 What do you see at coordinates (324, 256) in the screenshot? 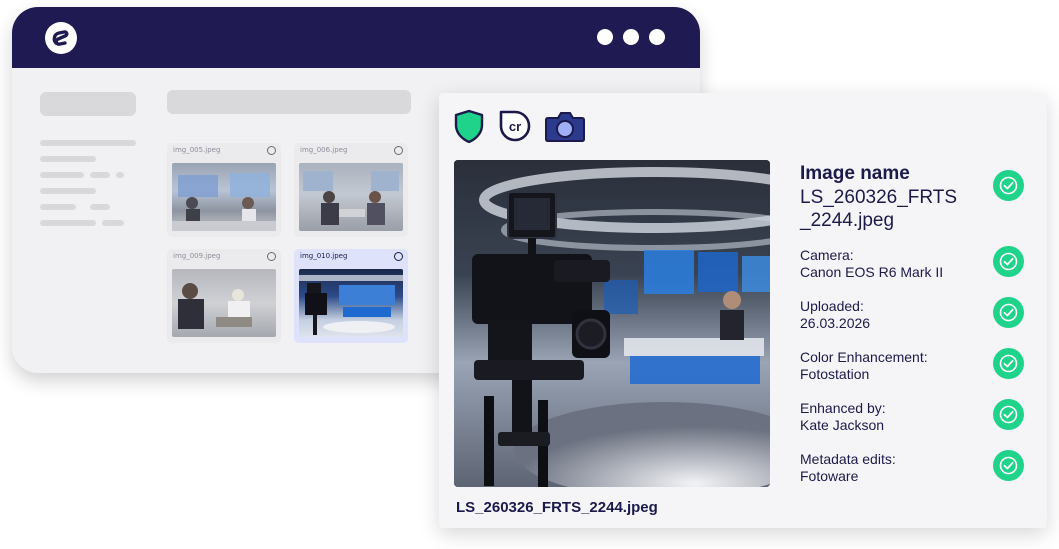
I see `thumbnail-label: img_010.jpeg` at bounding box center [324, 256].